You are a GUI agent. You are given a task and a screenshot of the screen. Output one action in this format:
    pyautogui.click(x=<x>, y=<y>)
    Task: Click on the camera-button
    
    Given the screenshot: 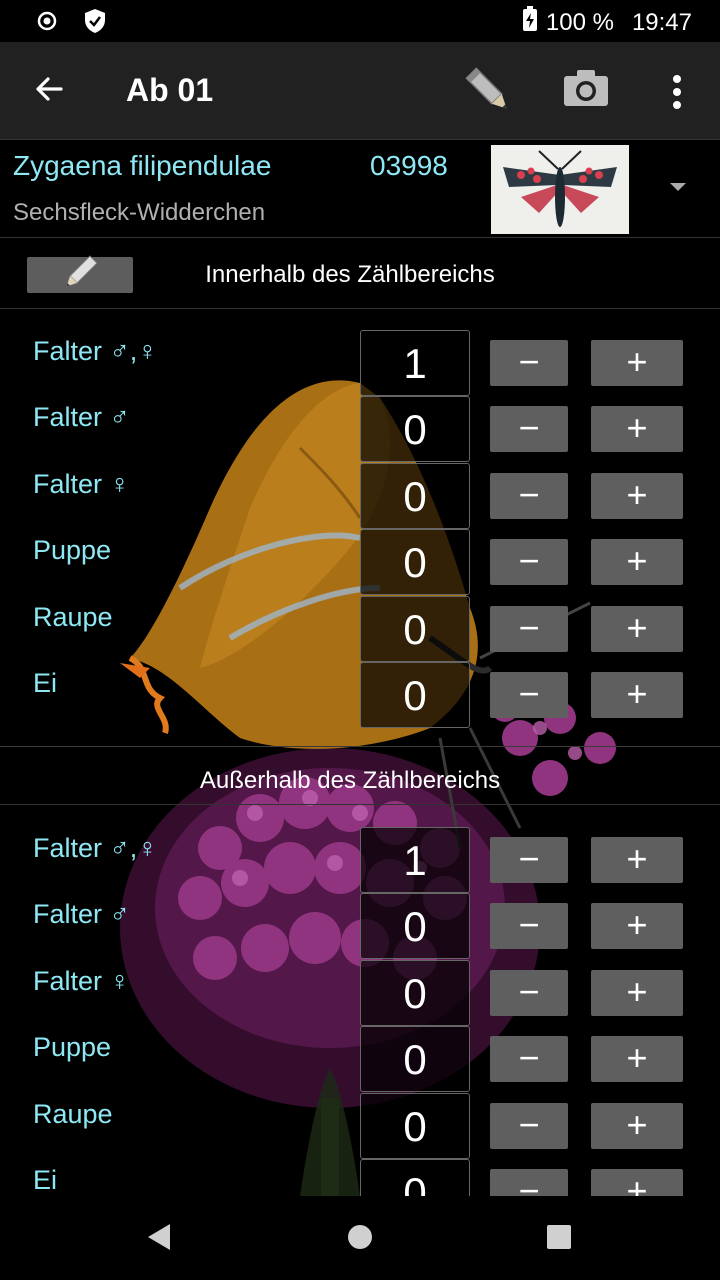 What is the action you would take?
    pyautogui.click(x=587, y=91)
    